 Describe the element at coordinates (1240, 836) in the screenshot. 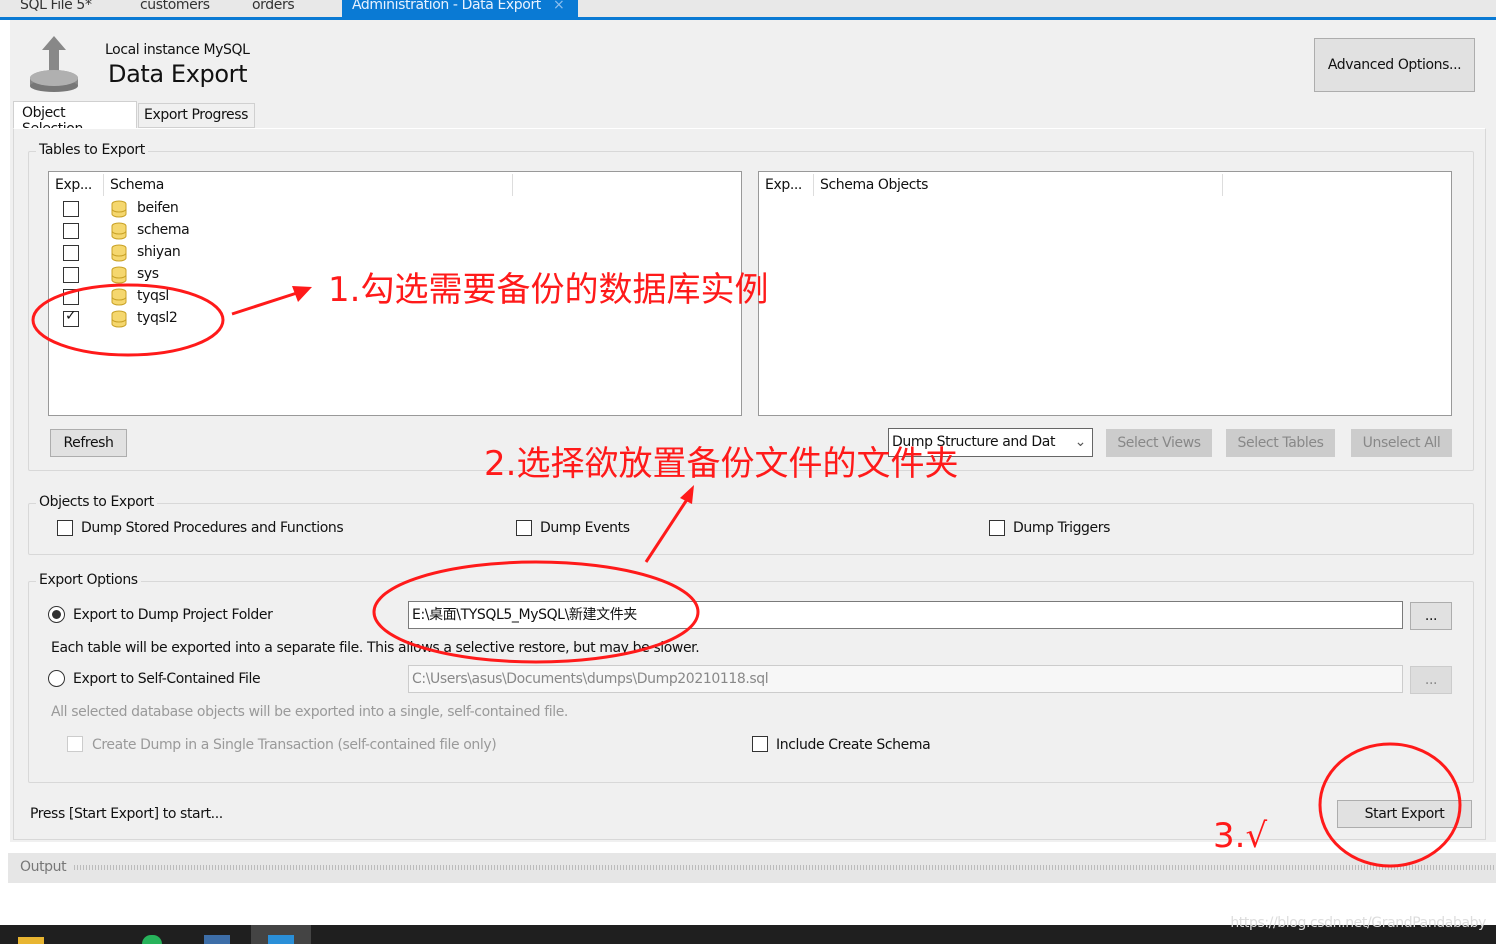

I see `annotation-step3: 3.√` at that location.